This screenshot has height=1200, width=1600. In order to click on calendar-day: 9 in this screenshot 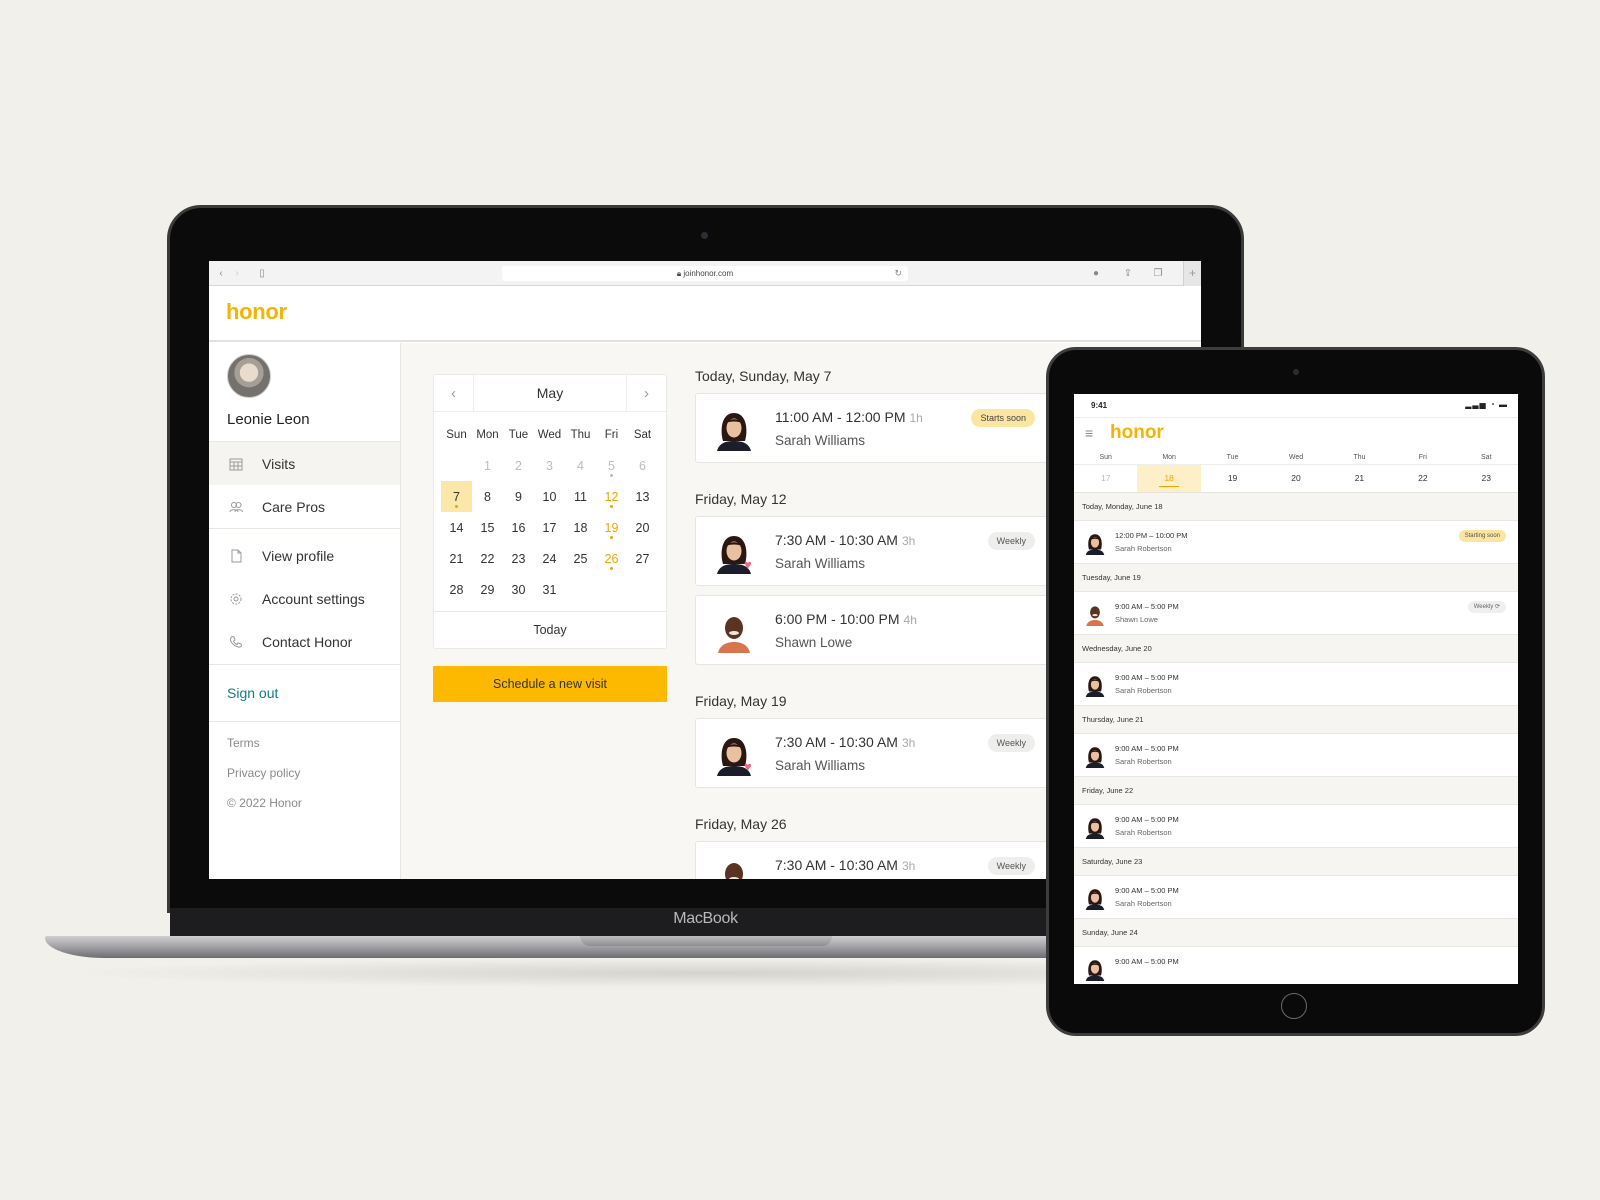, I will do `click(518, 496)`.